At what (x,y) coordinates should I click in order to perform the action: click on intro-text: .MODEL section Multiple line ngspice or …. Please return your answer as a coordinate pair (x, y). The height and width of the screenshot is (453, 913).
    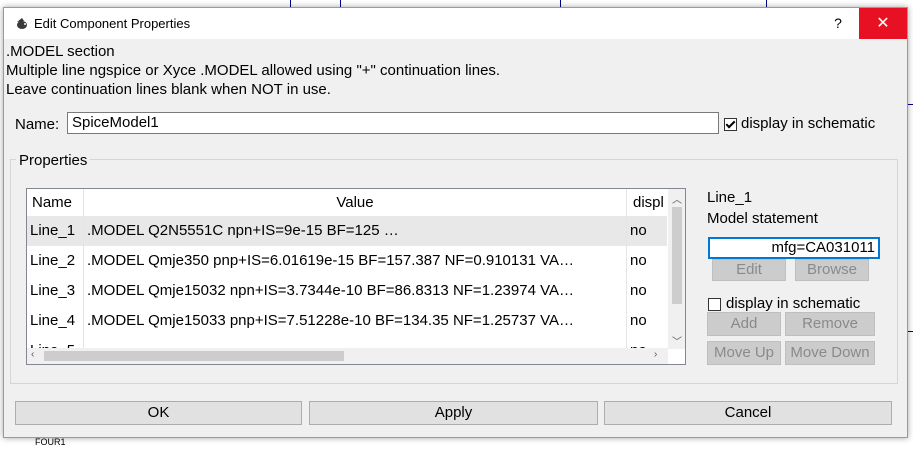
    Looking at the image, I should click on (253, 70).